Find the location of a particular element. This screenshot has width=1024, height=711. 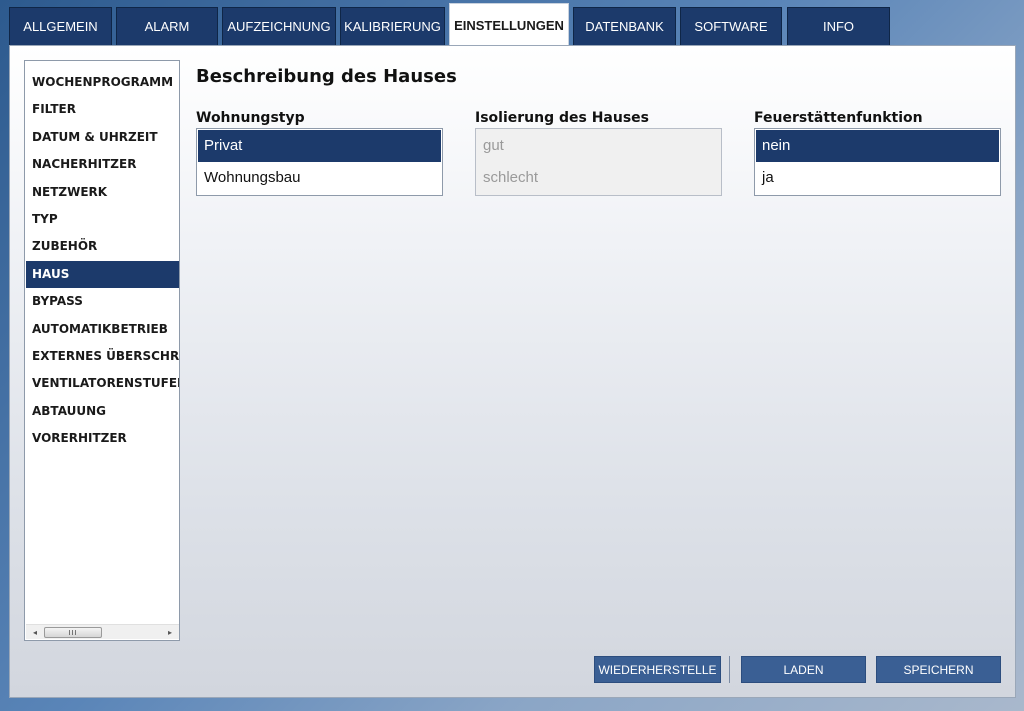

option-wohnungsbau: Wohnungsbau is located at coordinates (319, 178).